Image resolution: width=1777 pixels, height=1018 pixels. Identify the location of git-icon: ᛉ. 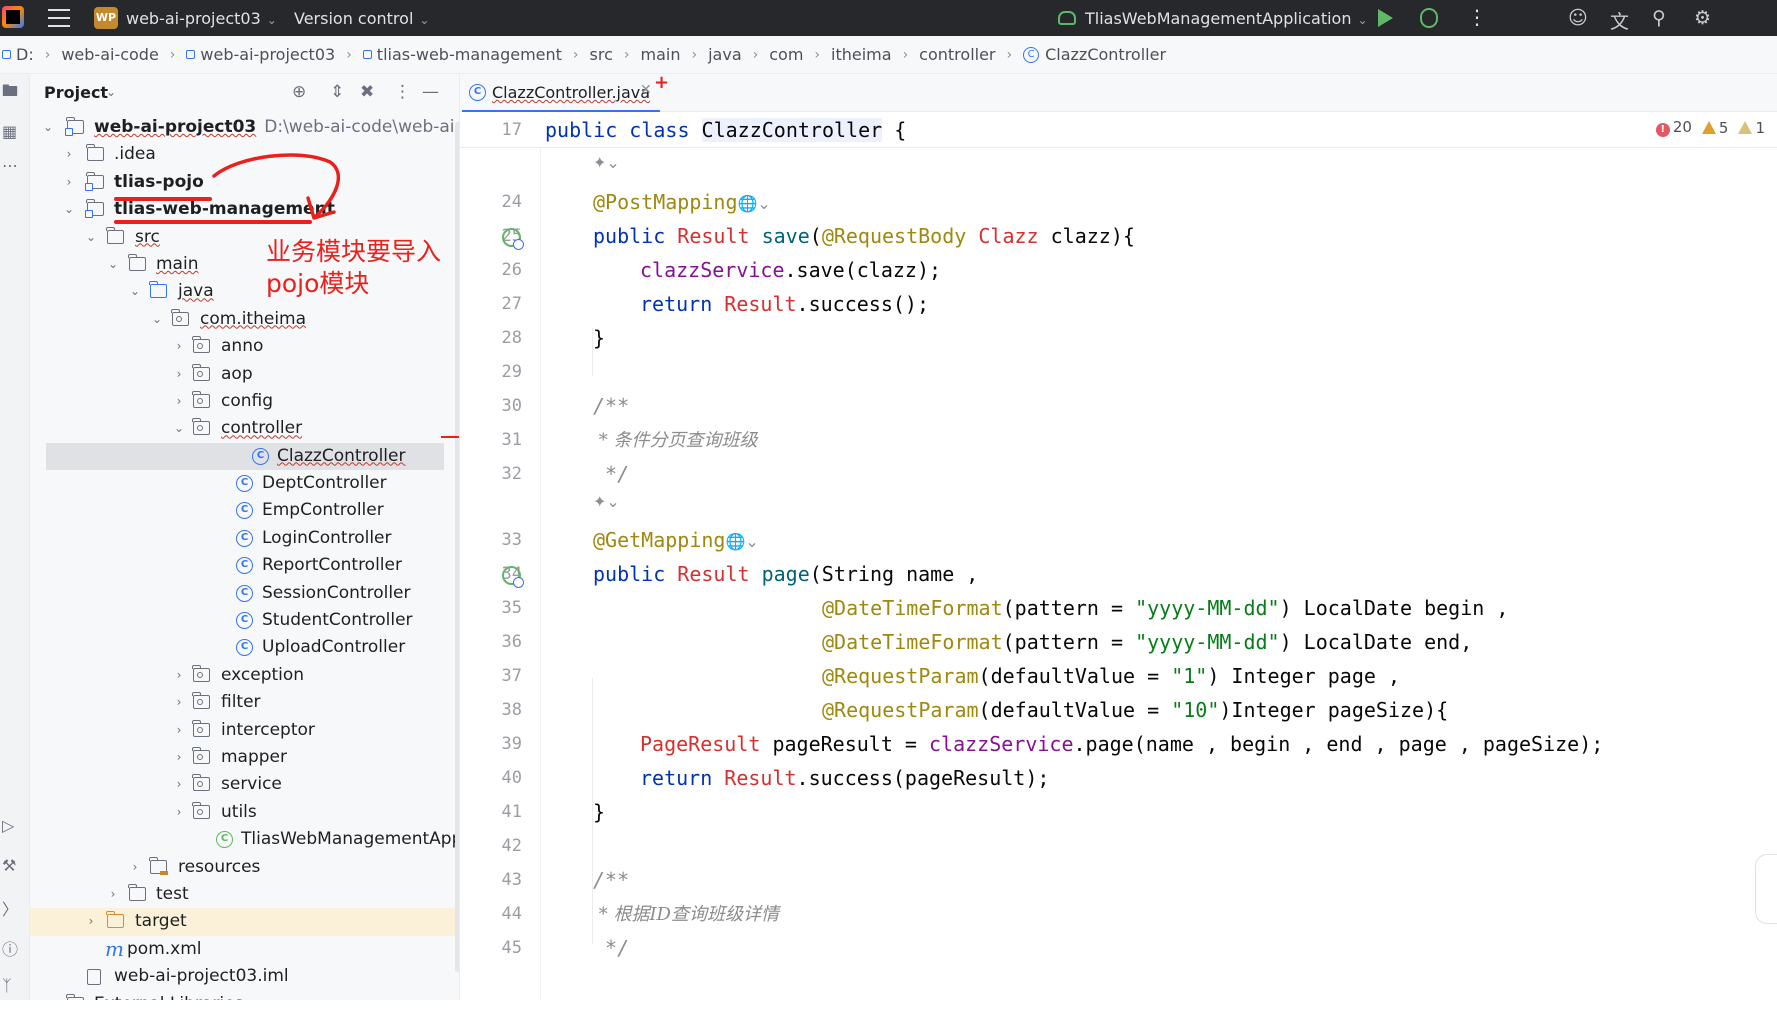
(7, 985).